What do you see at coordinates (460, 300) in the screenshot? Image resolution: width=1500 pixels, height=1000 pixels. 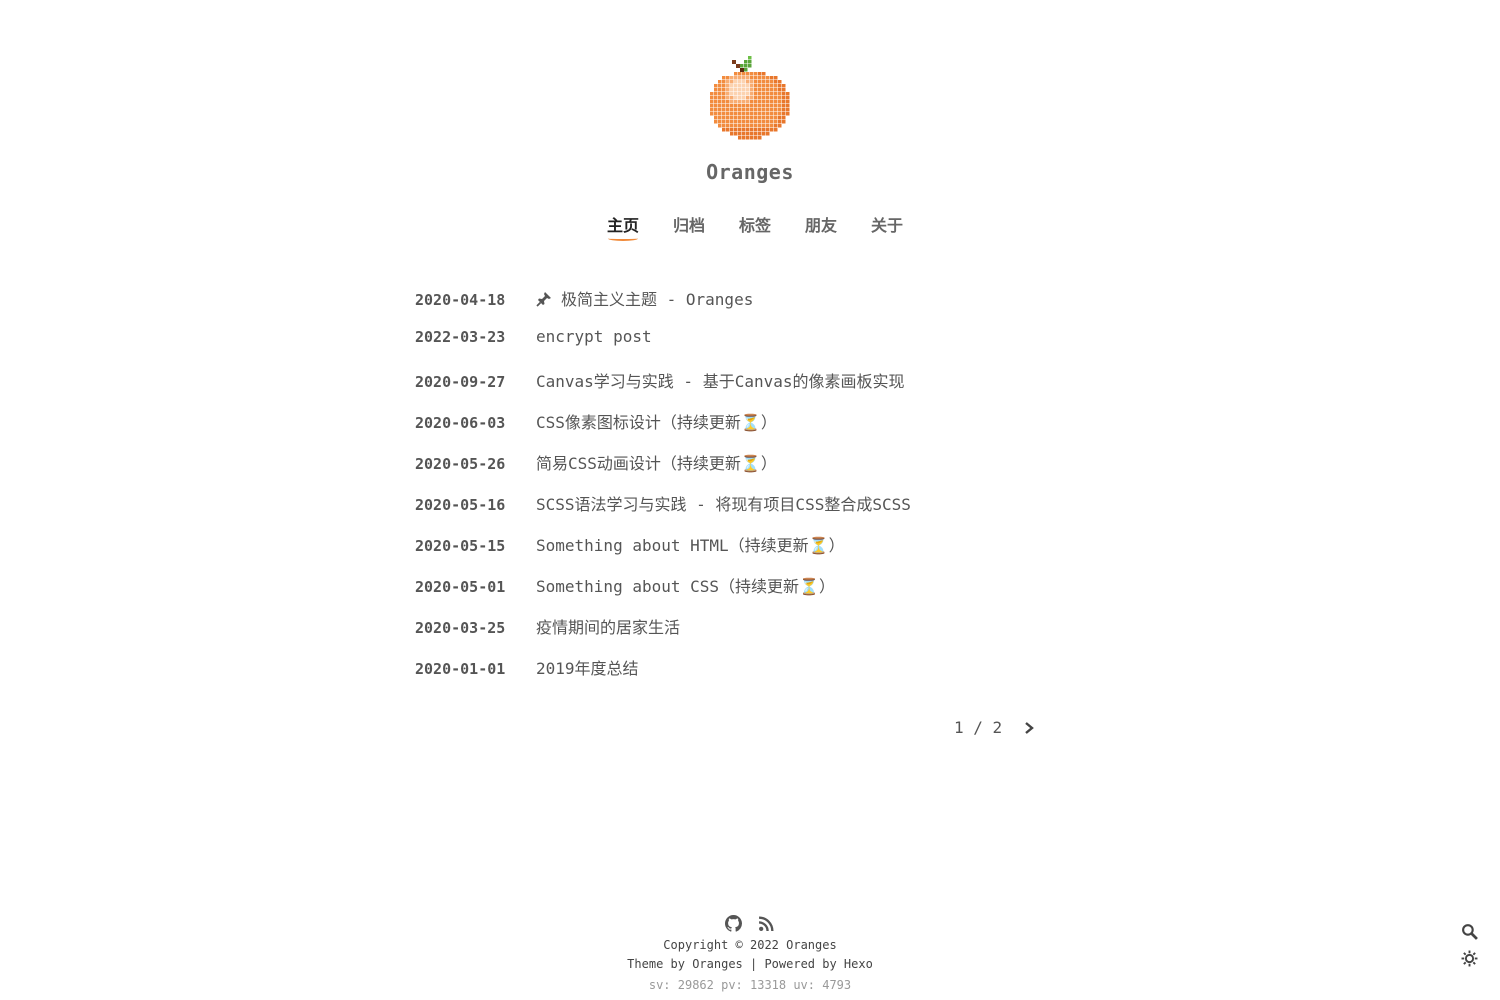 I see `post-date: 2020-04-18` at bounding box center [460, 300].